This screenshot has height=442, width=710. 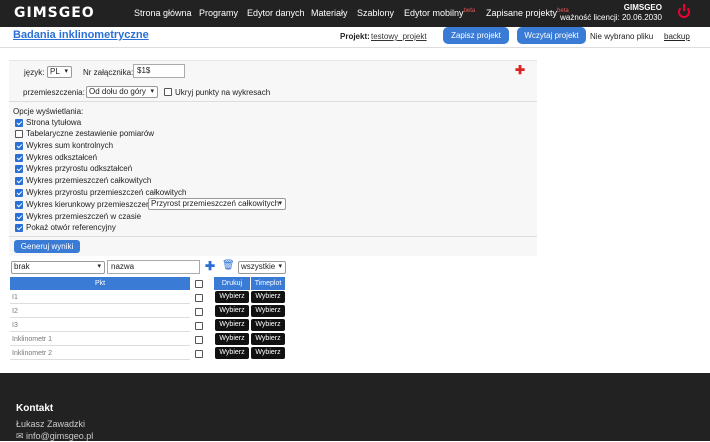 I want to click on options-title: Opcje wyświetlania:, so click(x=48, y=111).